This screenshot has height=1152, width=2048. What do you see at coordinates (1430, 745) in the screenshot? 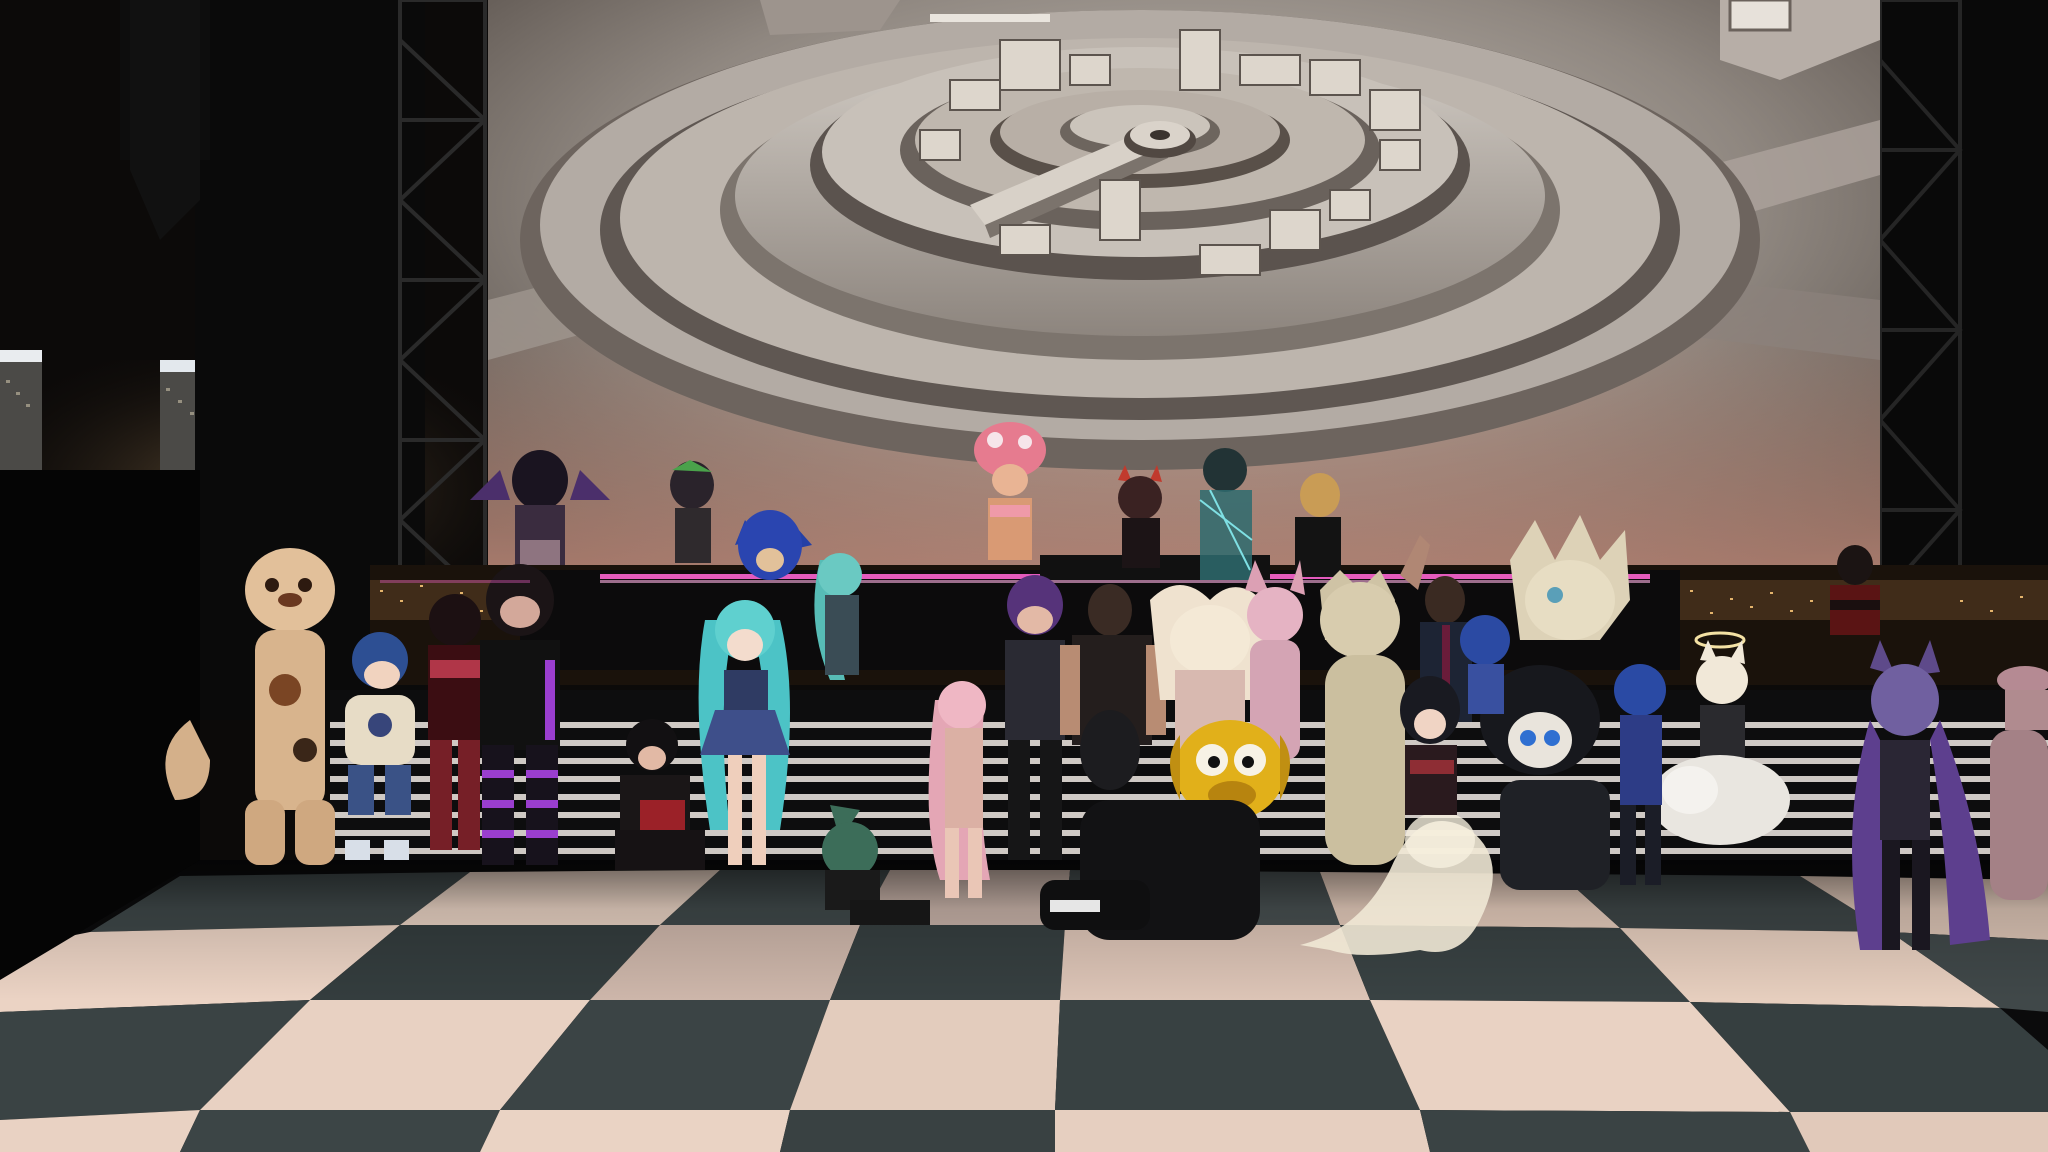
I see `avatar-black-hair-girl` at bounding box center [1430, 745].